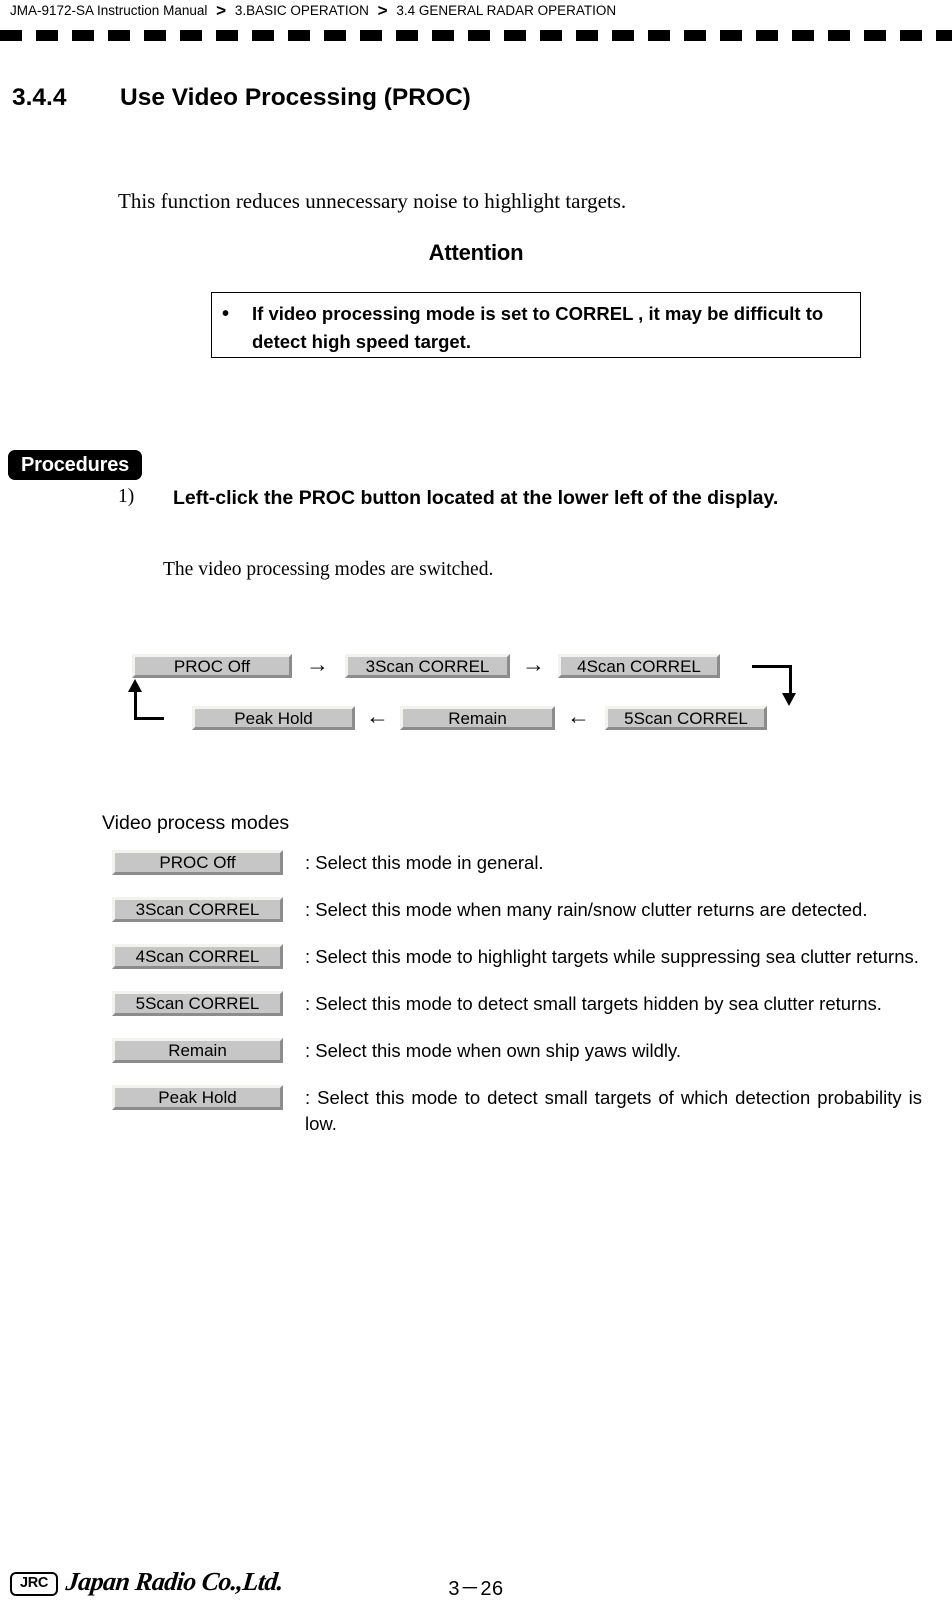 The width and height of the screenshot is (952, 1620). What do you see at coordinates (273, 718) in the screenshot?
I see `flow-button-peak-hold: Peak Hold` at bounding box center [273, 718].